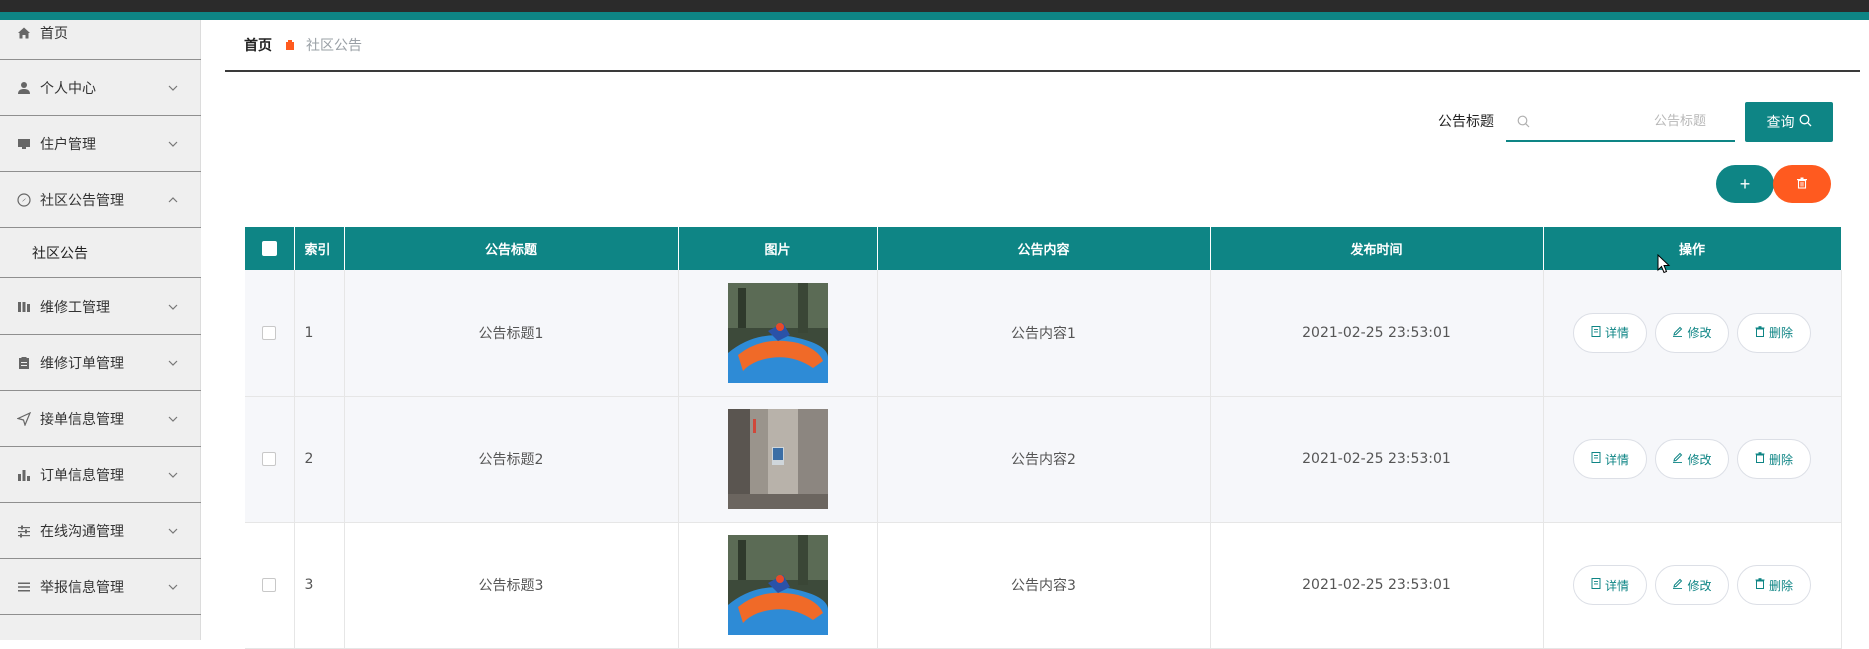  I want to click on cell-index: 3, so click(319, 585).